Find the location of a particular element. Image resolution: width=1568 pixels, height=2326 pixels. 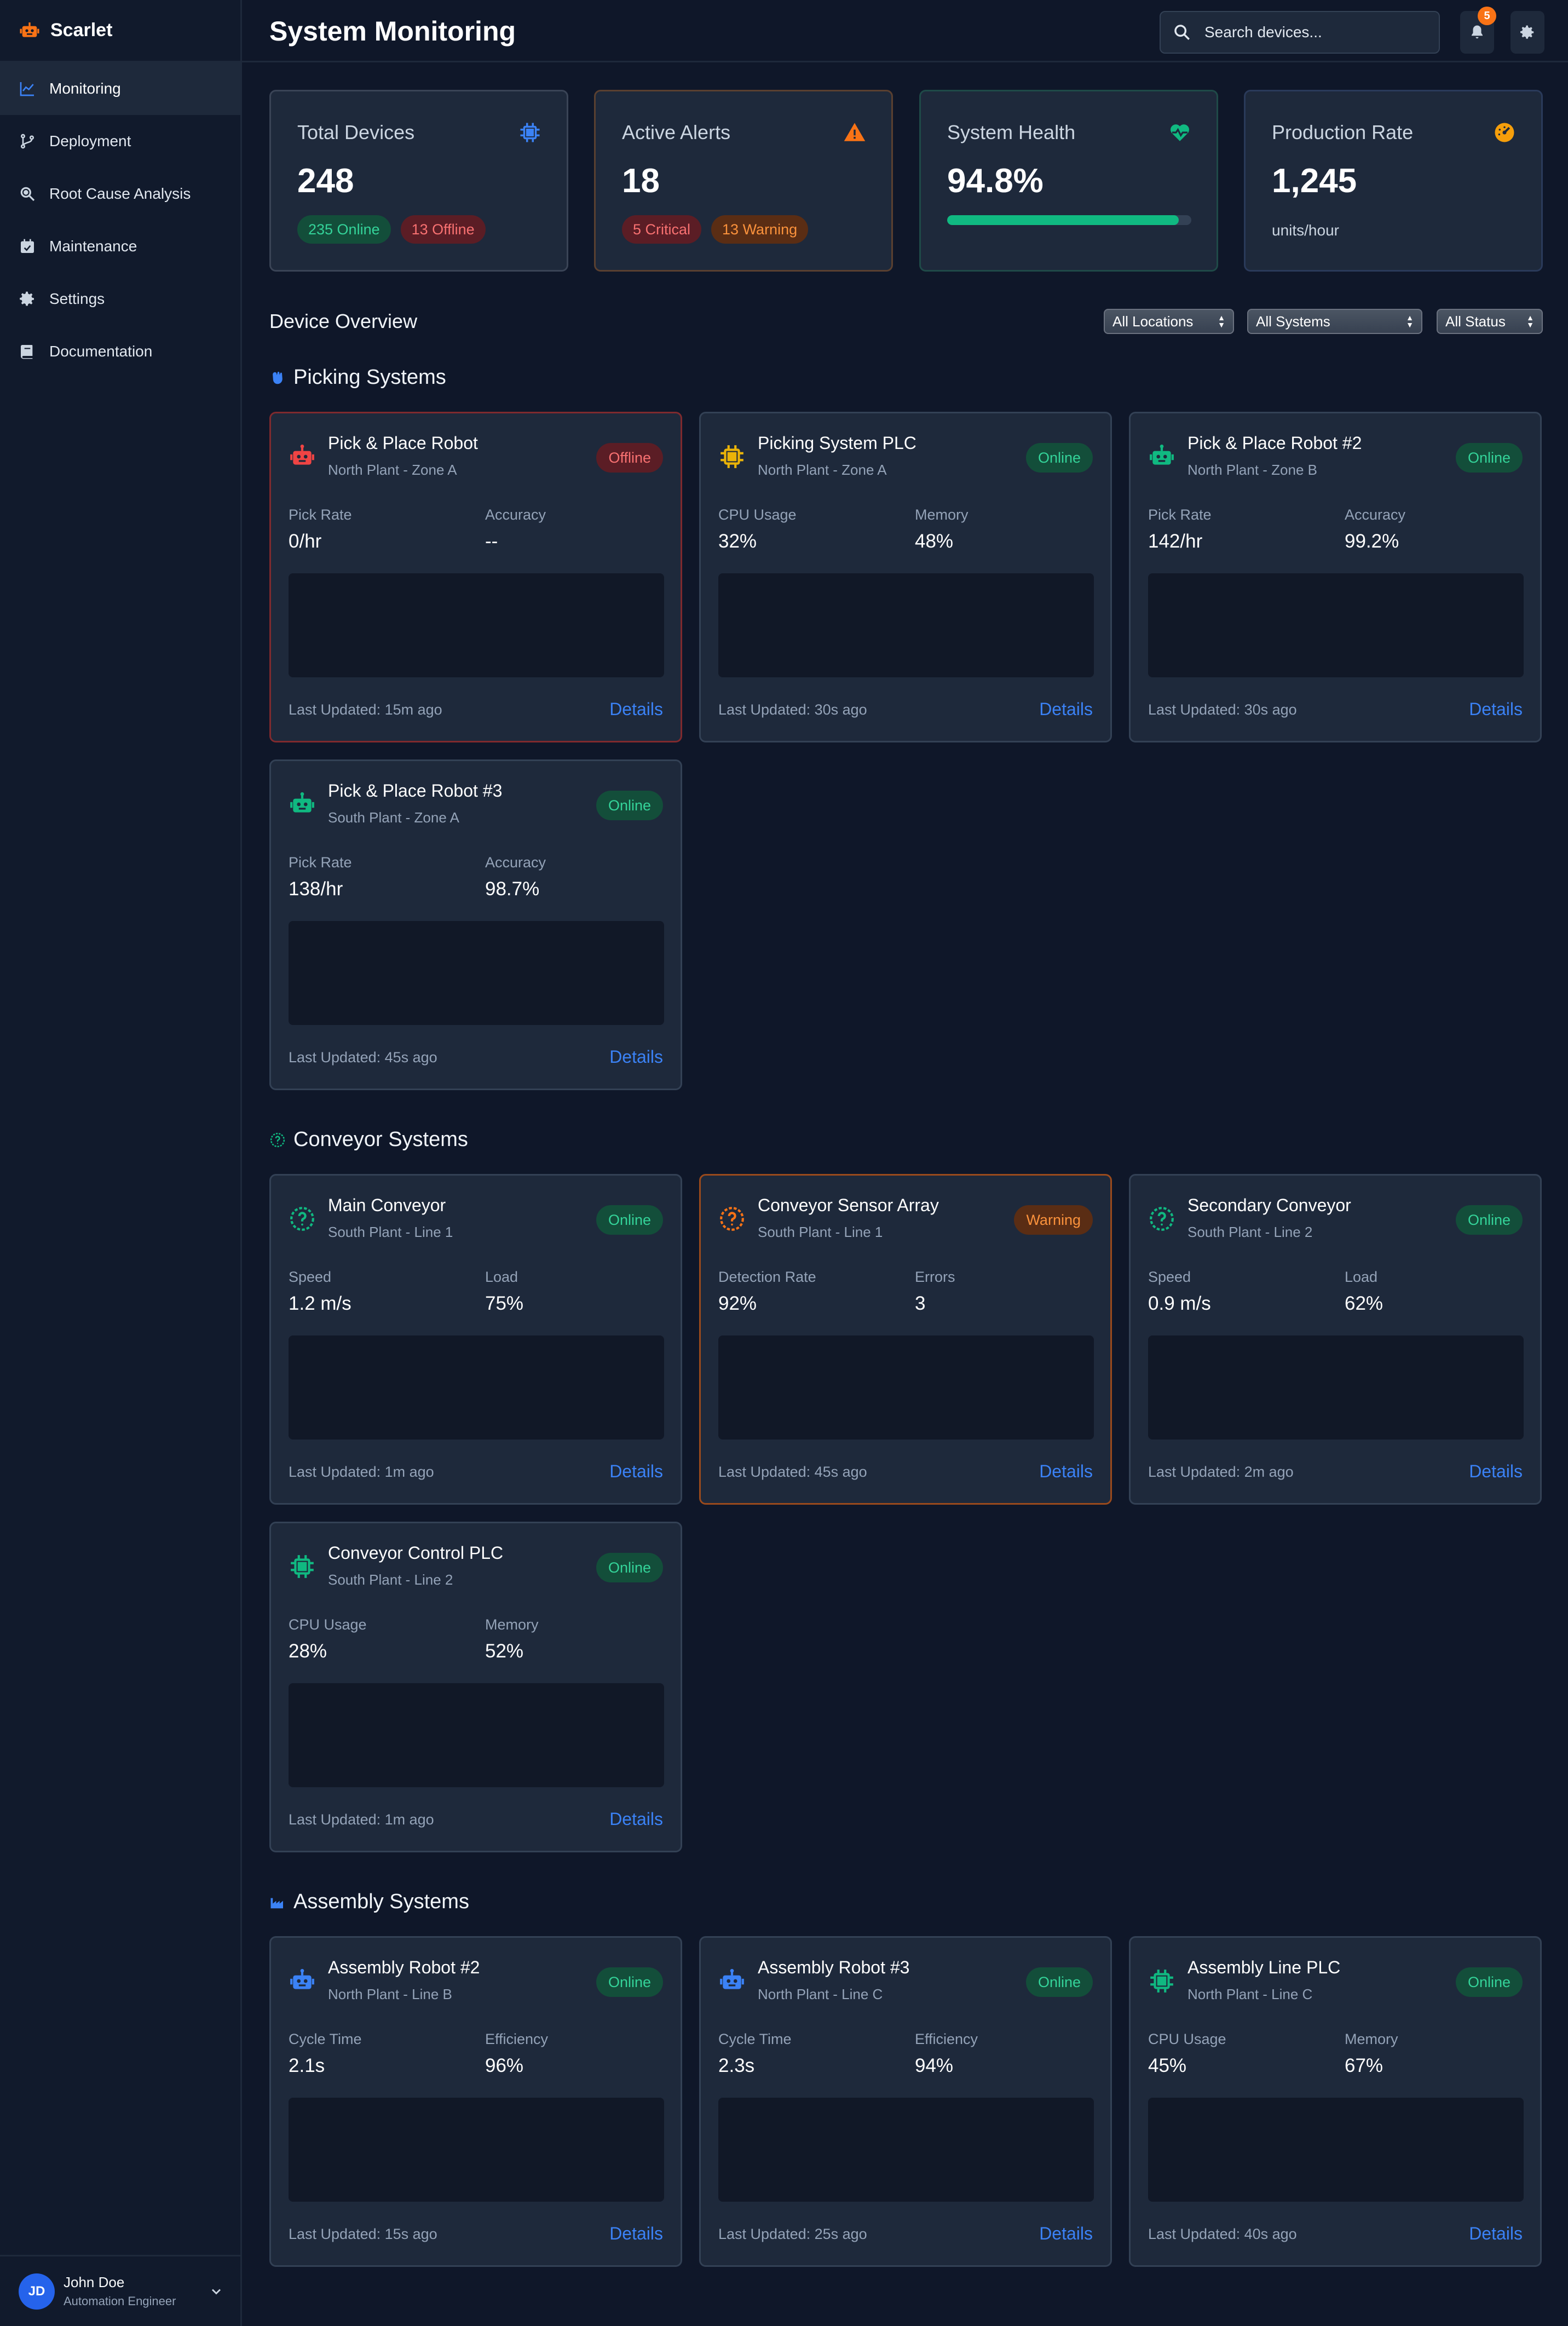

settings-button is located at coordinates (1527, 32).